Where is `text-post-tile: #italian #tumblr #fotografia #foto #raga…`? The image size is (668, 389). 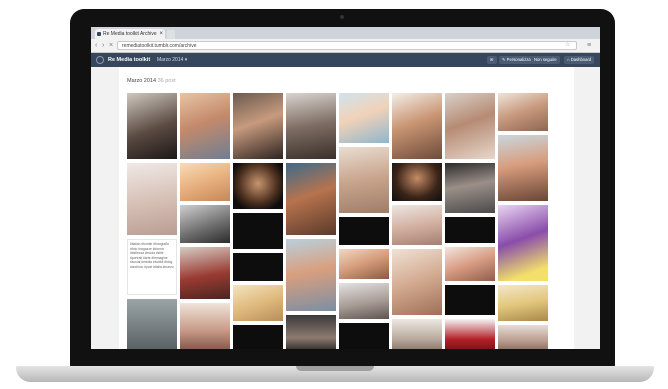 text-post-tile: #italian #tumblr #fotografia #foto #raga… is located at coordinates (152, 267).